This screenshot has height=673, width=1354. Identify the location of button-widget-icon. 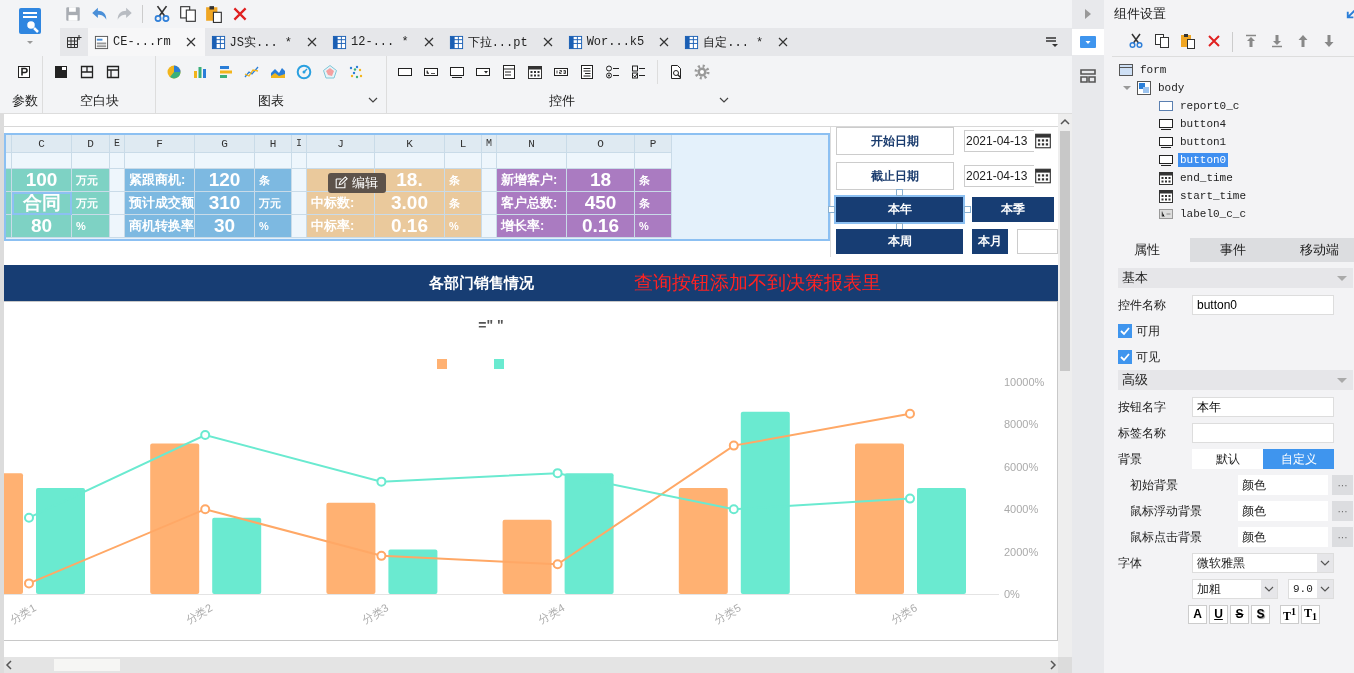
(457, 72).